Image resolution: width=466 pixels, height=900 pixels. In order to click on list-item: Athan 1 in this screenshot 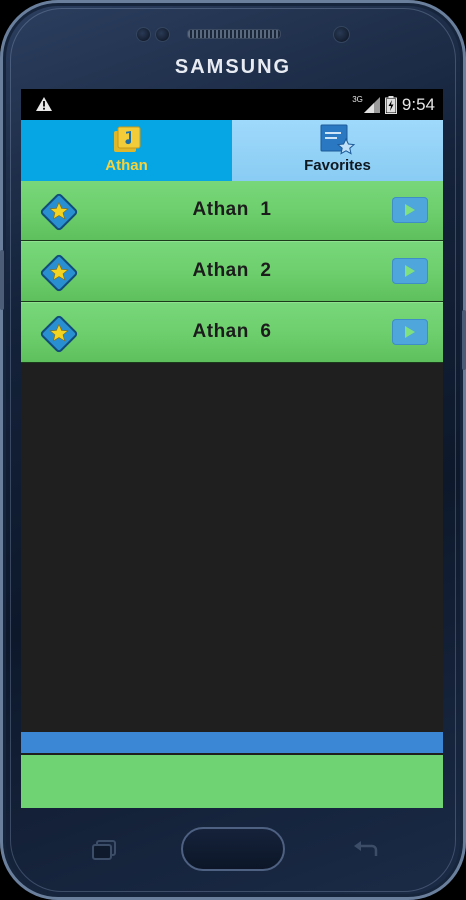, I will do `click(232, 211)`.